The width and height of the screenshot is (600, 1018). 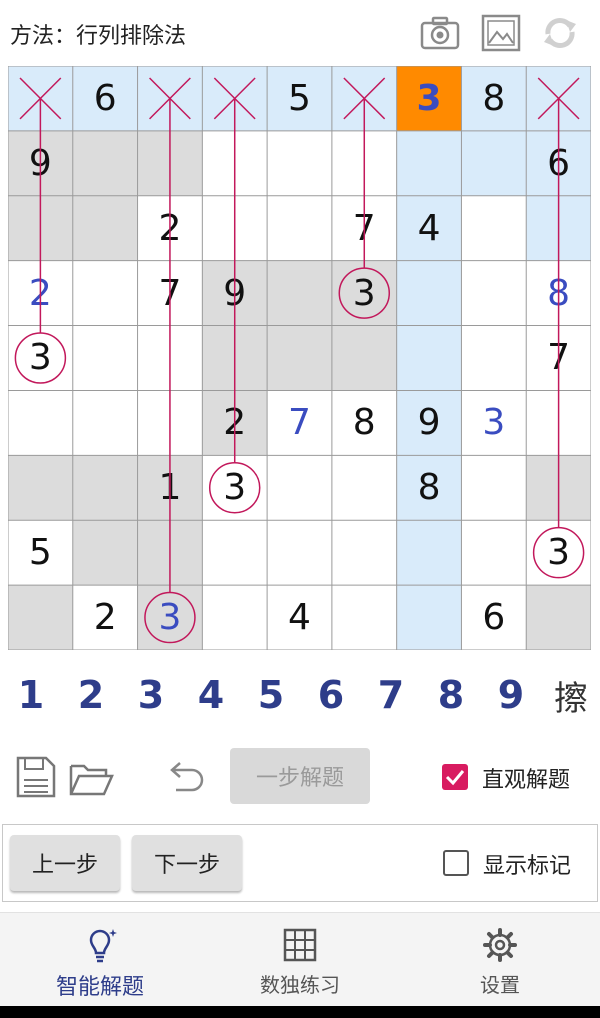 I want to click on nav-sudoku-practice: 数独练习, so click(x=300, y=960).